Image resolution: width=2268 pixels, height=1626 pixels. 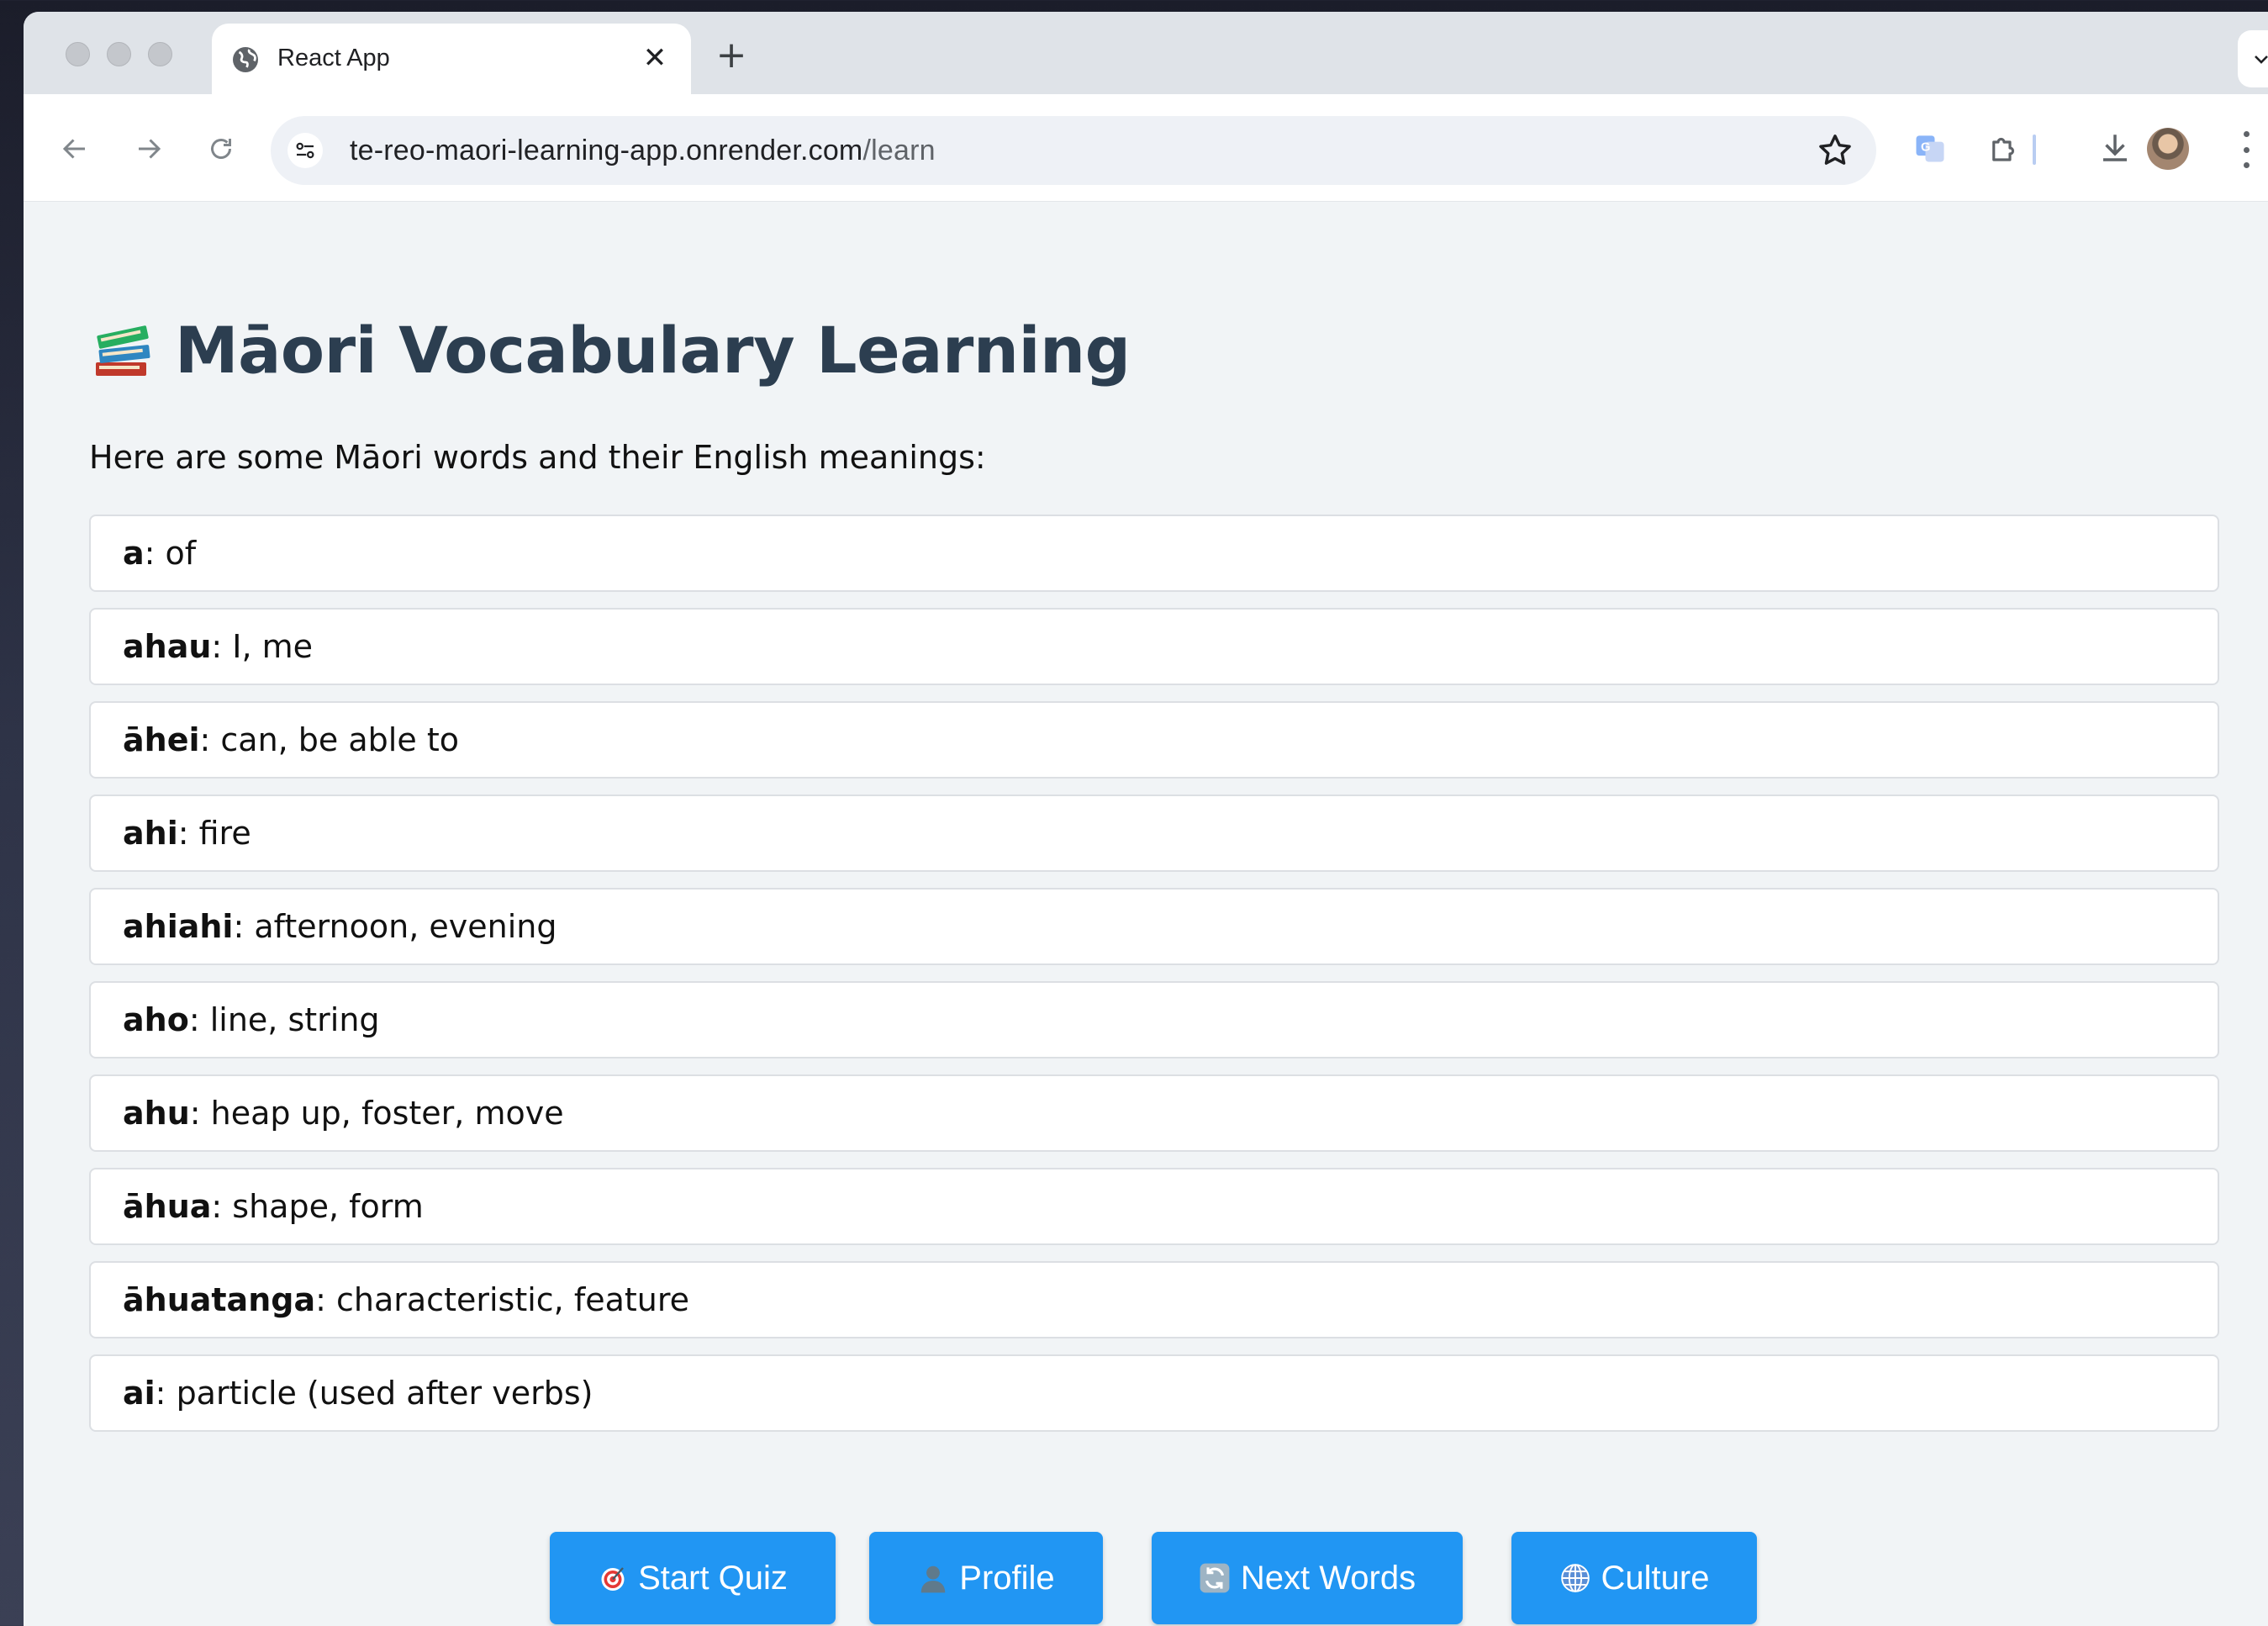 I want to click on english-meaning: heap up, foster, move, so click(x=387, y=1114).